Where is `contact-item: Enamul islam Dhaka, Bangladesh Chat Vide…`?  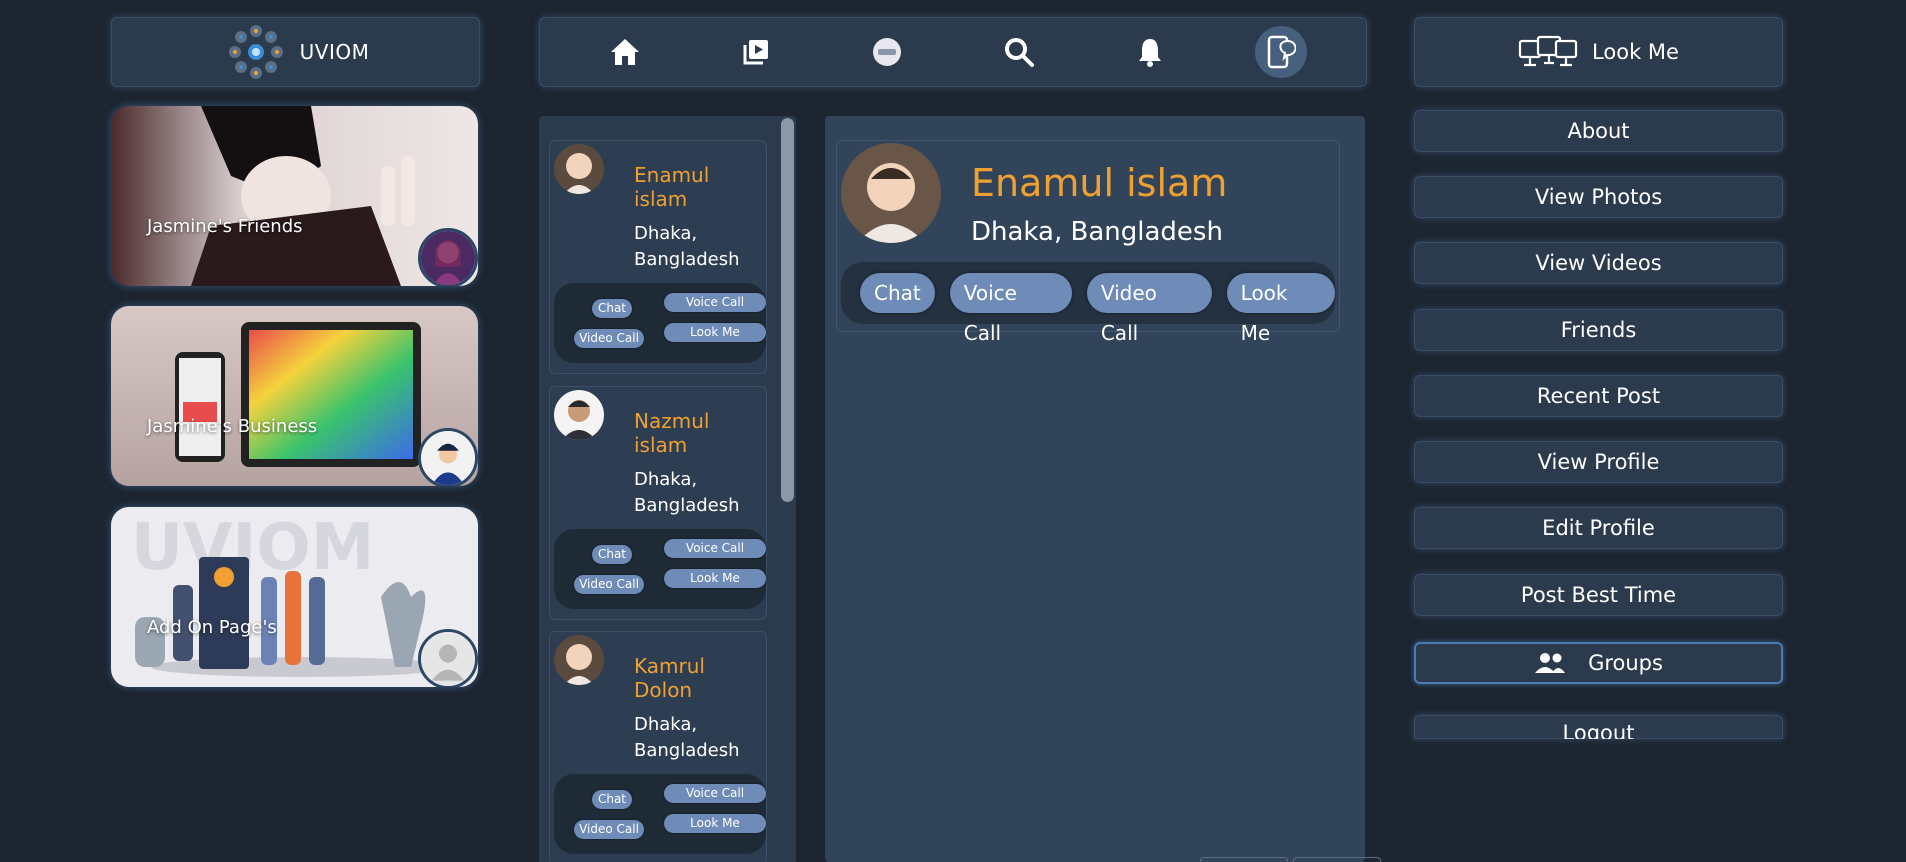 contact-item: Enamul islam Dhaka, Bangladesh Chat Vide… is located at coordinates (658, 257).